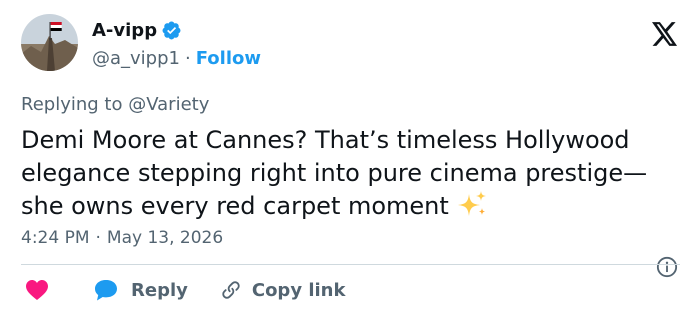 The width and height of the screenshot is (700, 318). I want to click on user-handle: @a_vipp1, so click(136, 58).